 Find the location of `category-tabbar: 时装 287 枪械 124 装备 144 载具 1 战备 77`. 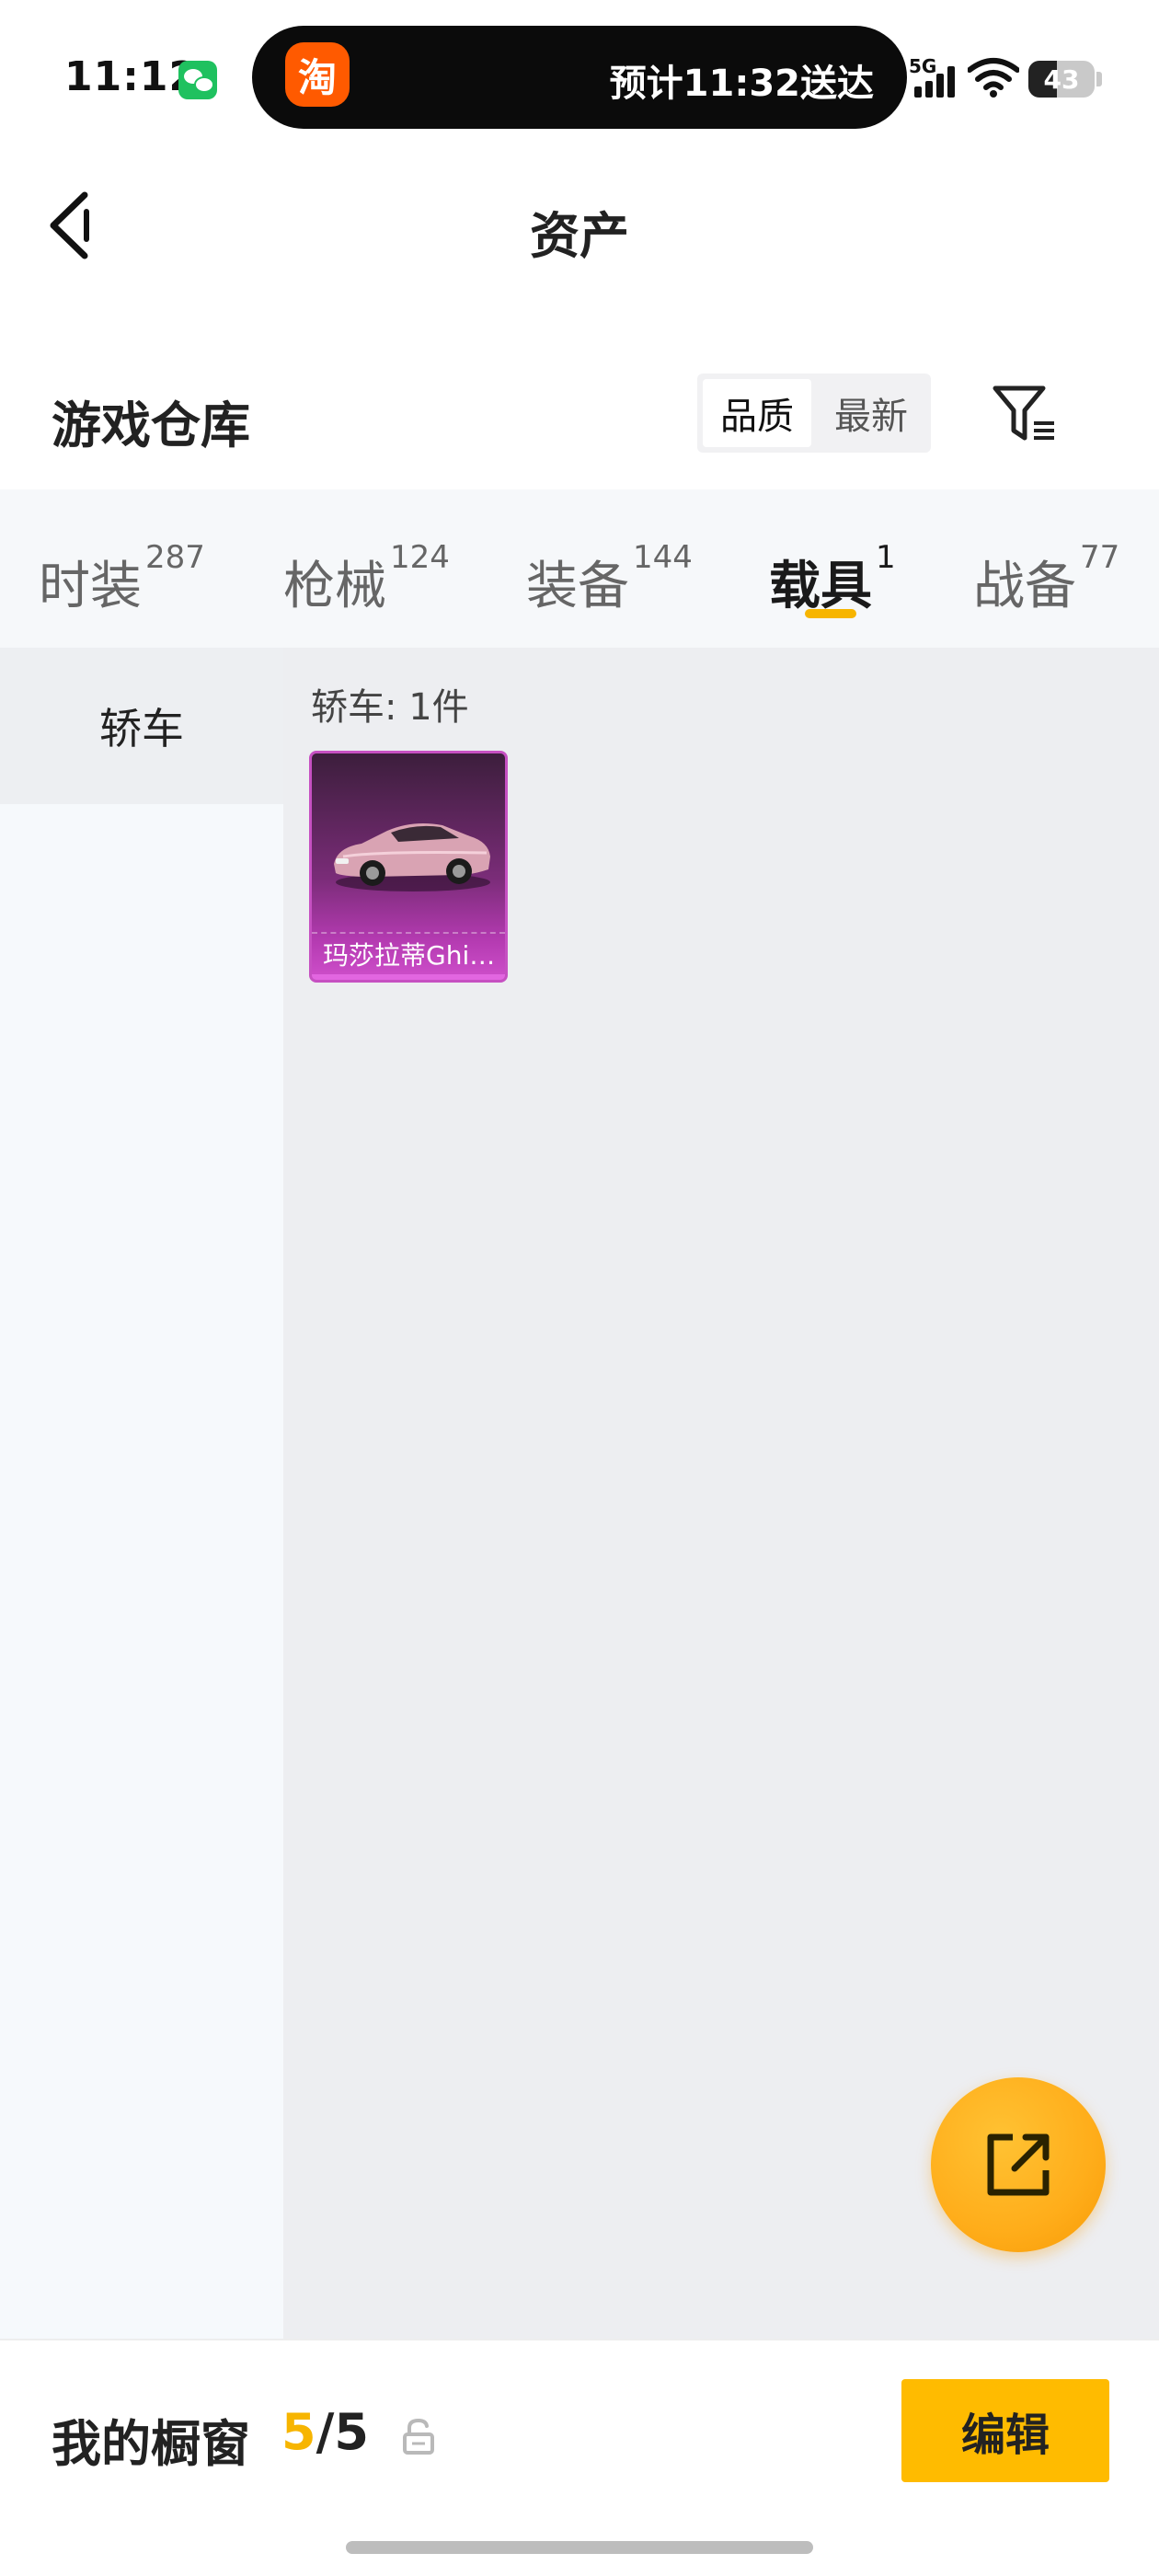

category-tabbar: 时装 287 枪械 124 装备 144 载具 1 战备 77 is located at coordinates (579, 568).